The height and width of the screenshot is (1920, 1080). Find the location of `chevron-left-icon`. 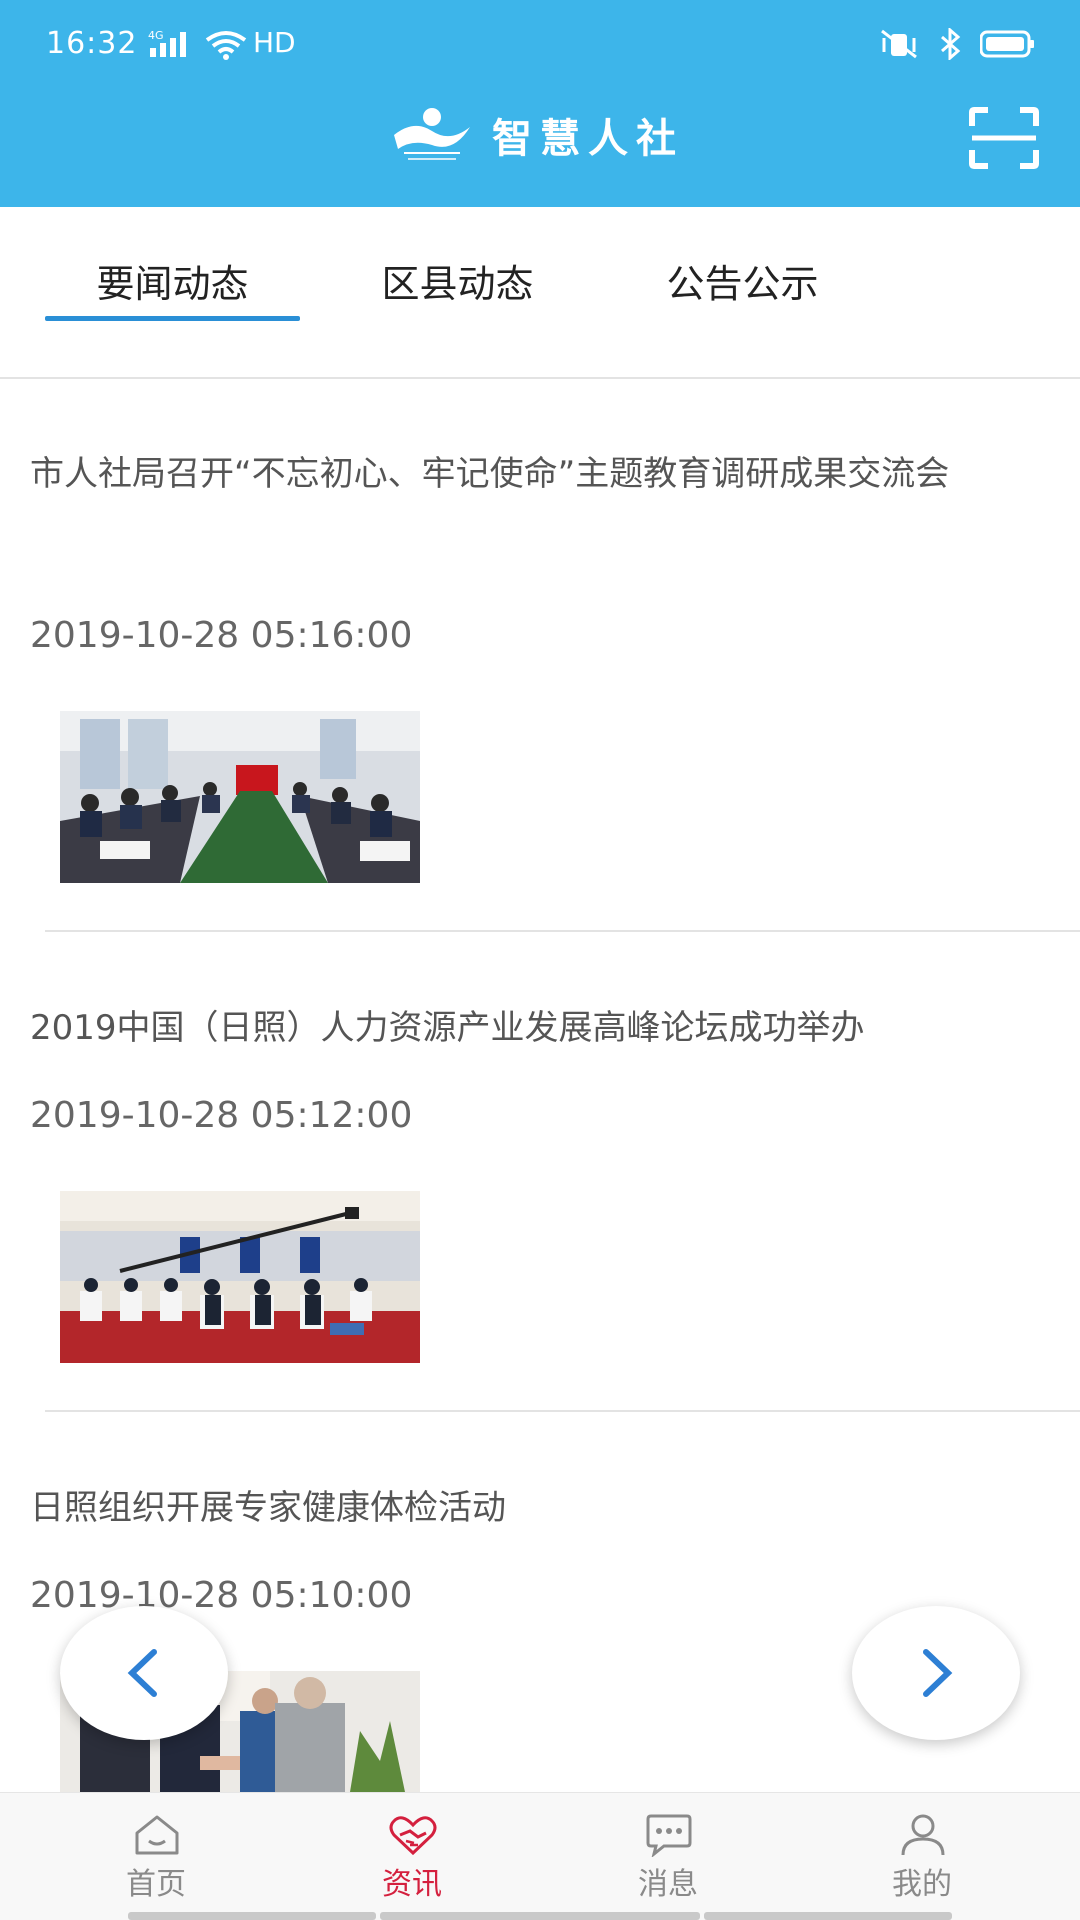

chevron-left-icon is located at coordinates (142, 1673).